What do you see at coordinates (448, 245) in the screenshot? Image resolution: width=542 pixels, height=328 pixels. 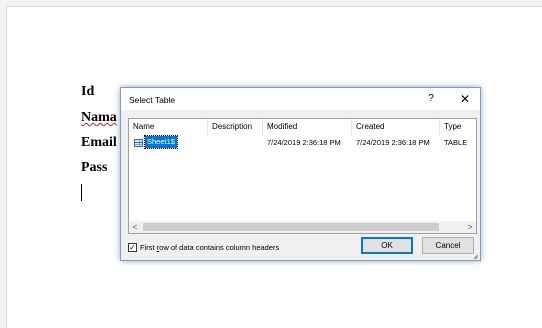 I see `cancel-button: Cancel` at bounding box center [448, 245].